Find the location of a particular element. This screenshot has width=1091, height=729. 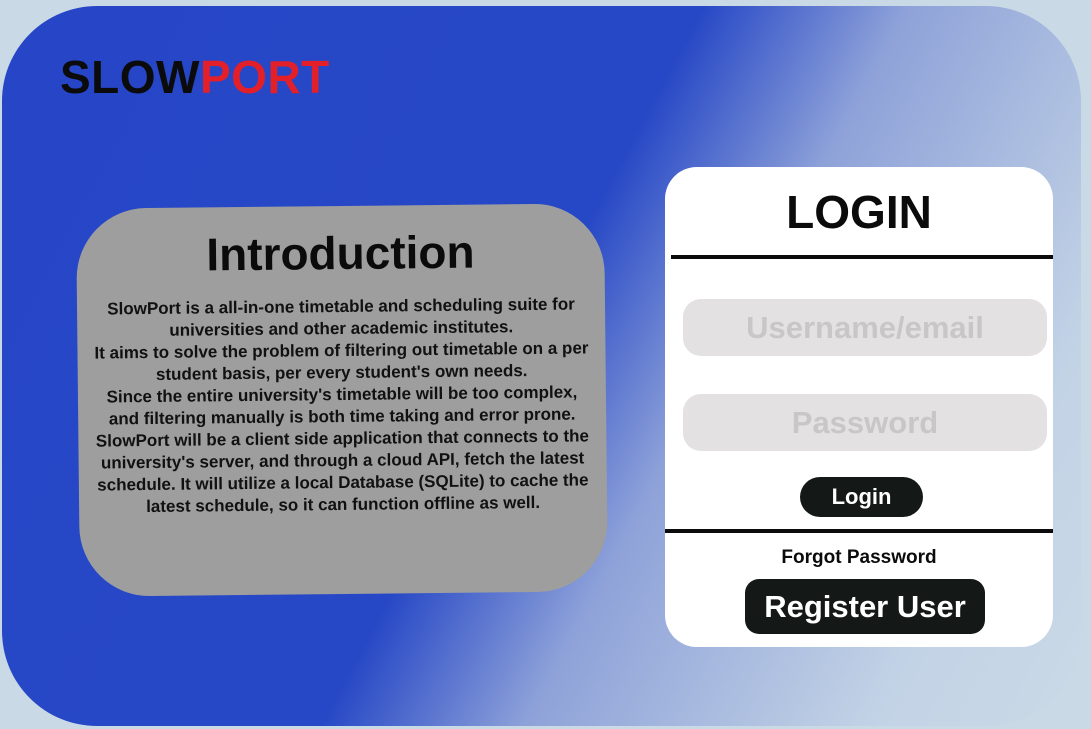

login-button: Login is located at coordinates (861, 497).